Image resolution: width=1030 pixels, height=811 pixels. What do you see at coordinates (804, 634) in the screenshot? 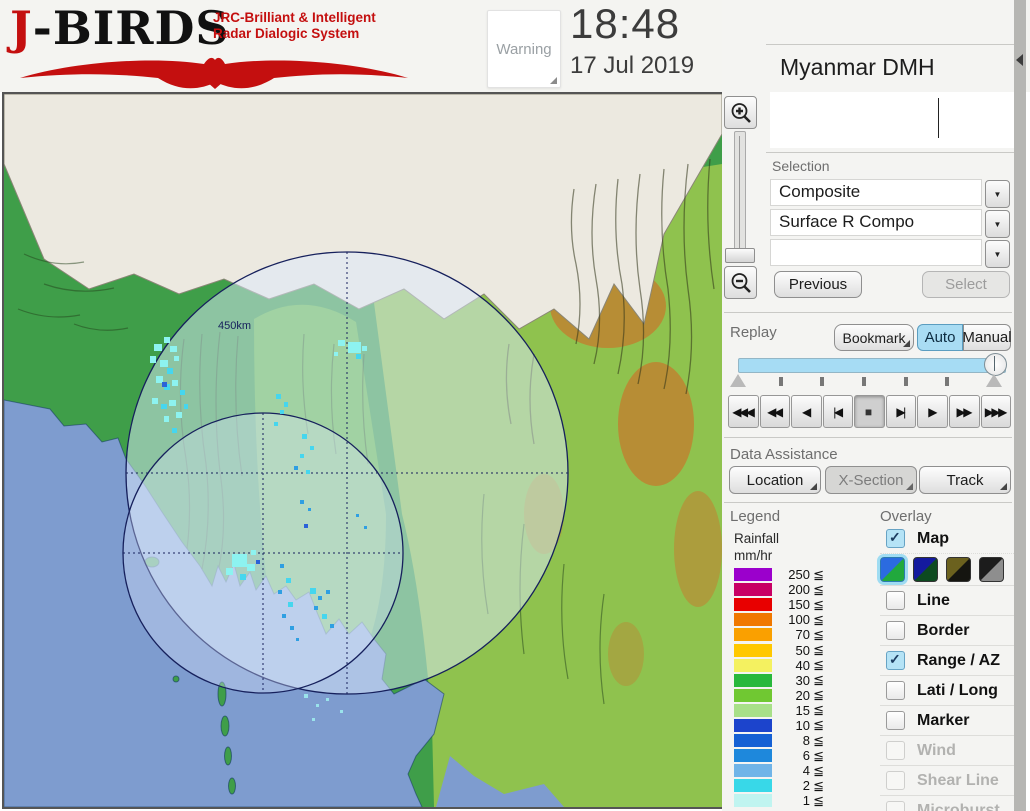
I see `legend-row: 70 ≦` at bounding box center [804, 634].